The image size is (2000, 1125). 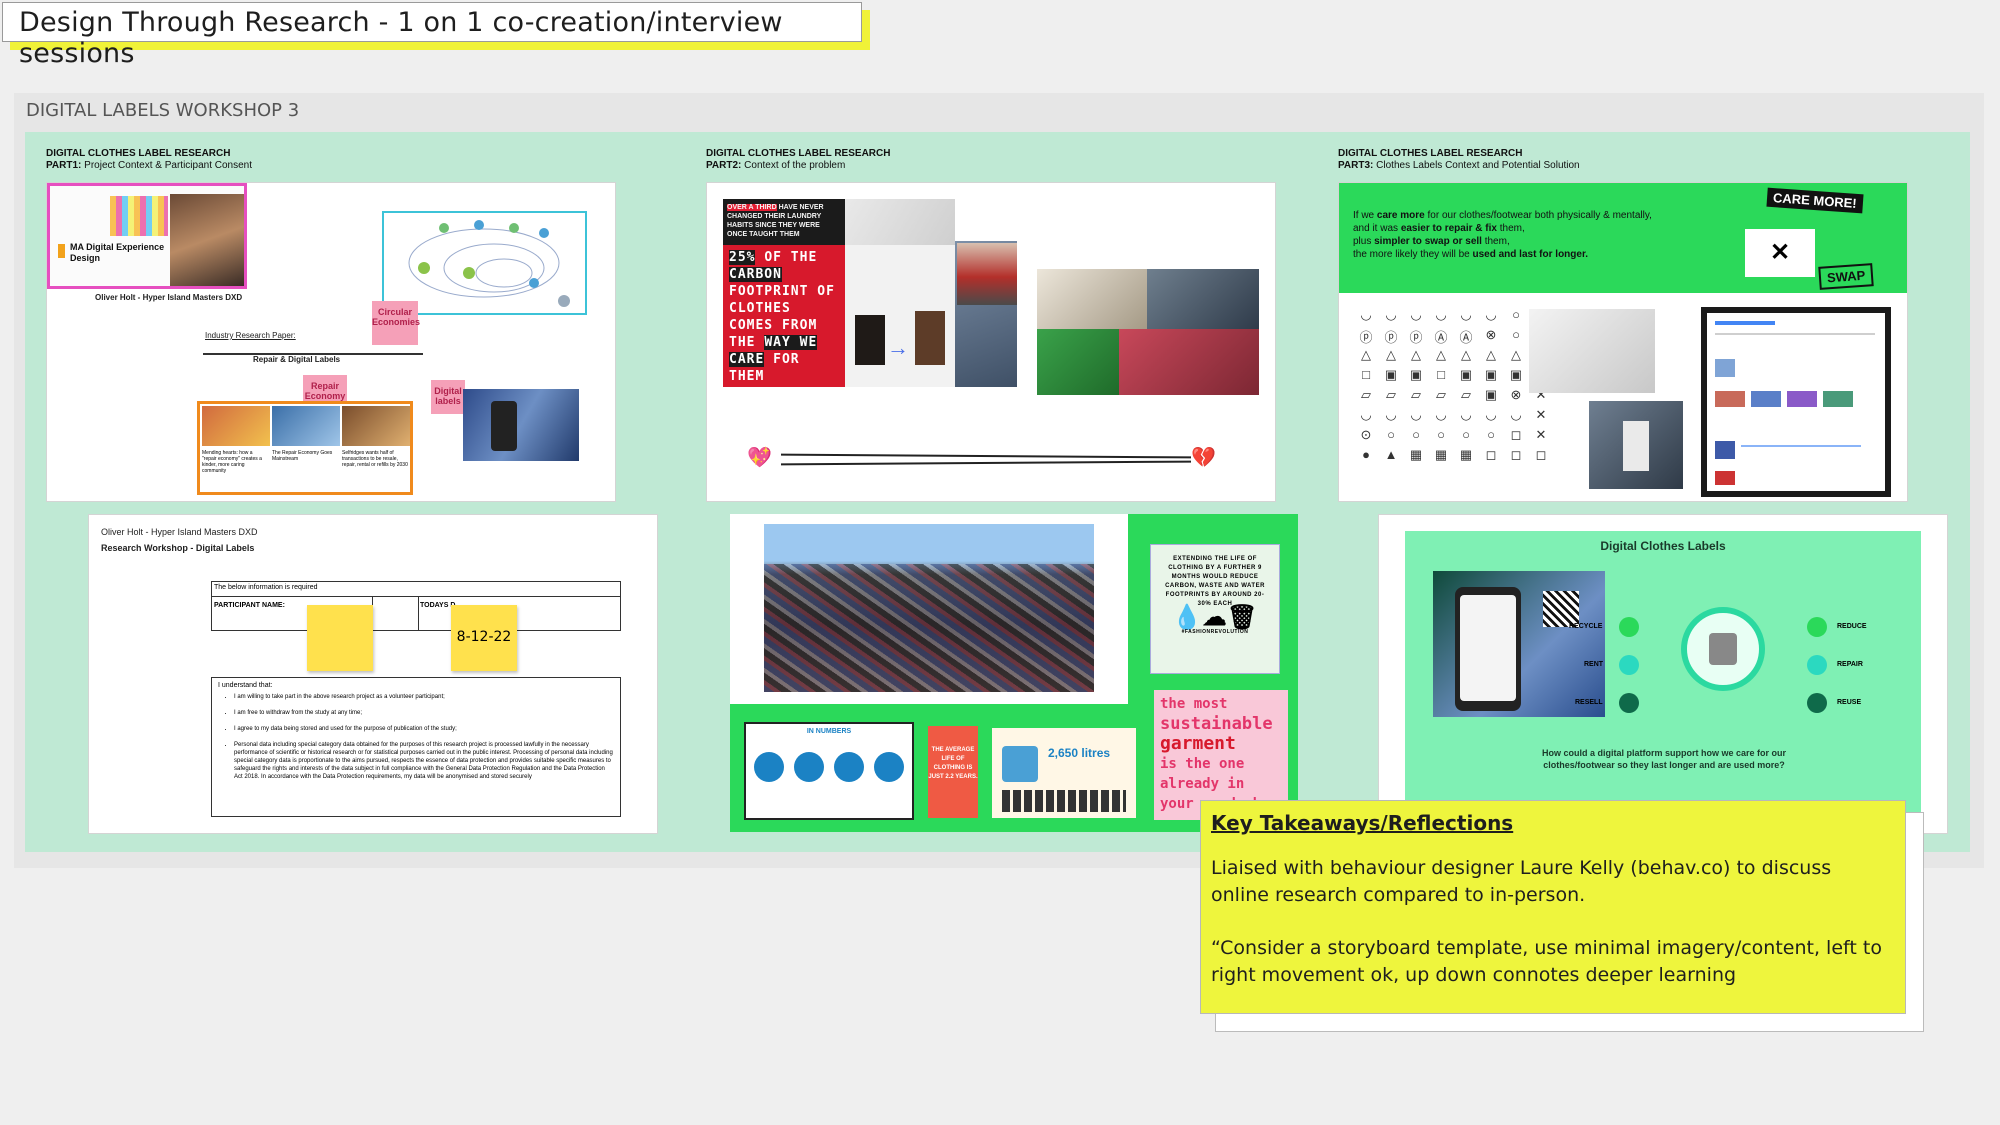 I want to click on paper-label: Industry Research Paper:, so click(x=250, y=335).